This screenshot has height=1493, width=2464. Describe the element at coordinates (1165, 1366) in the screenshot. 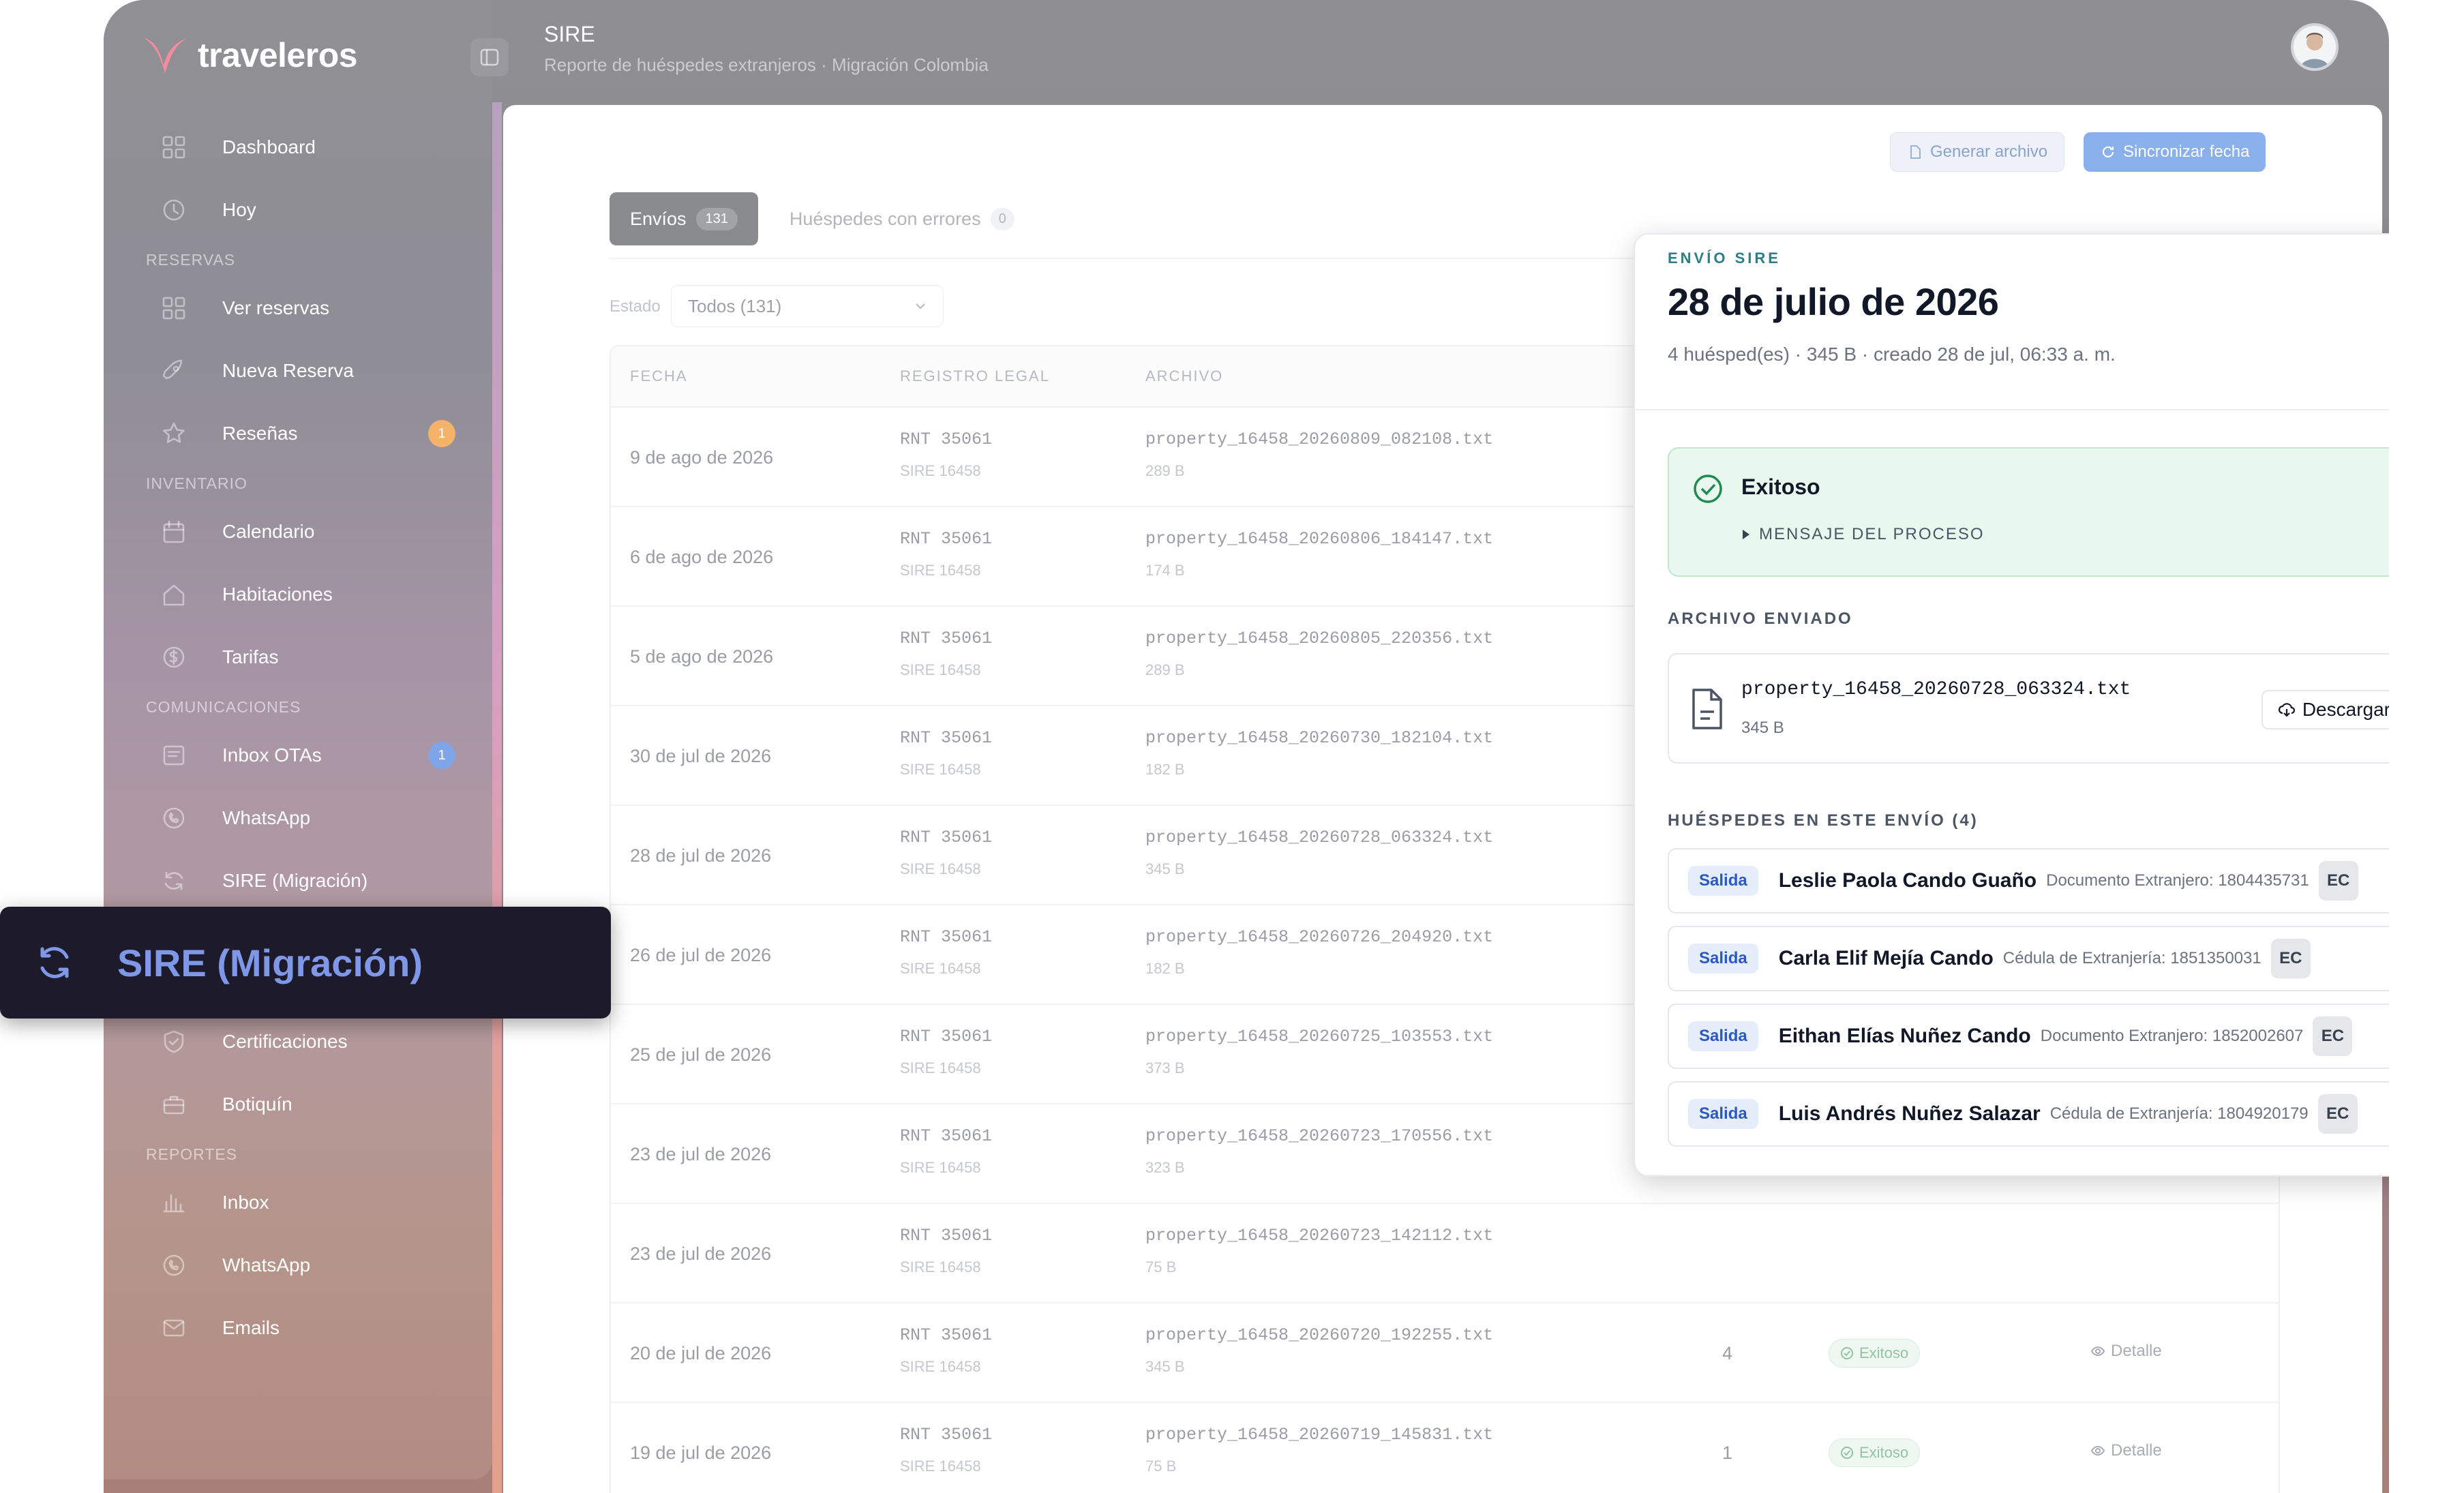

I see `row-file-size: 345 B` at that location.